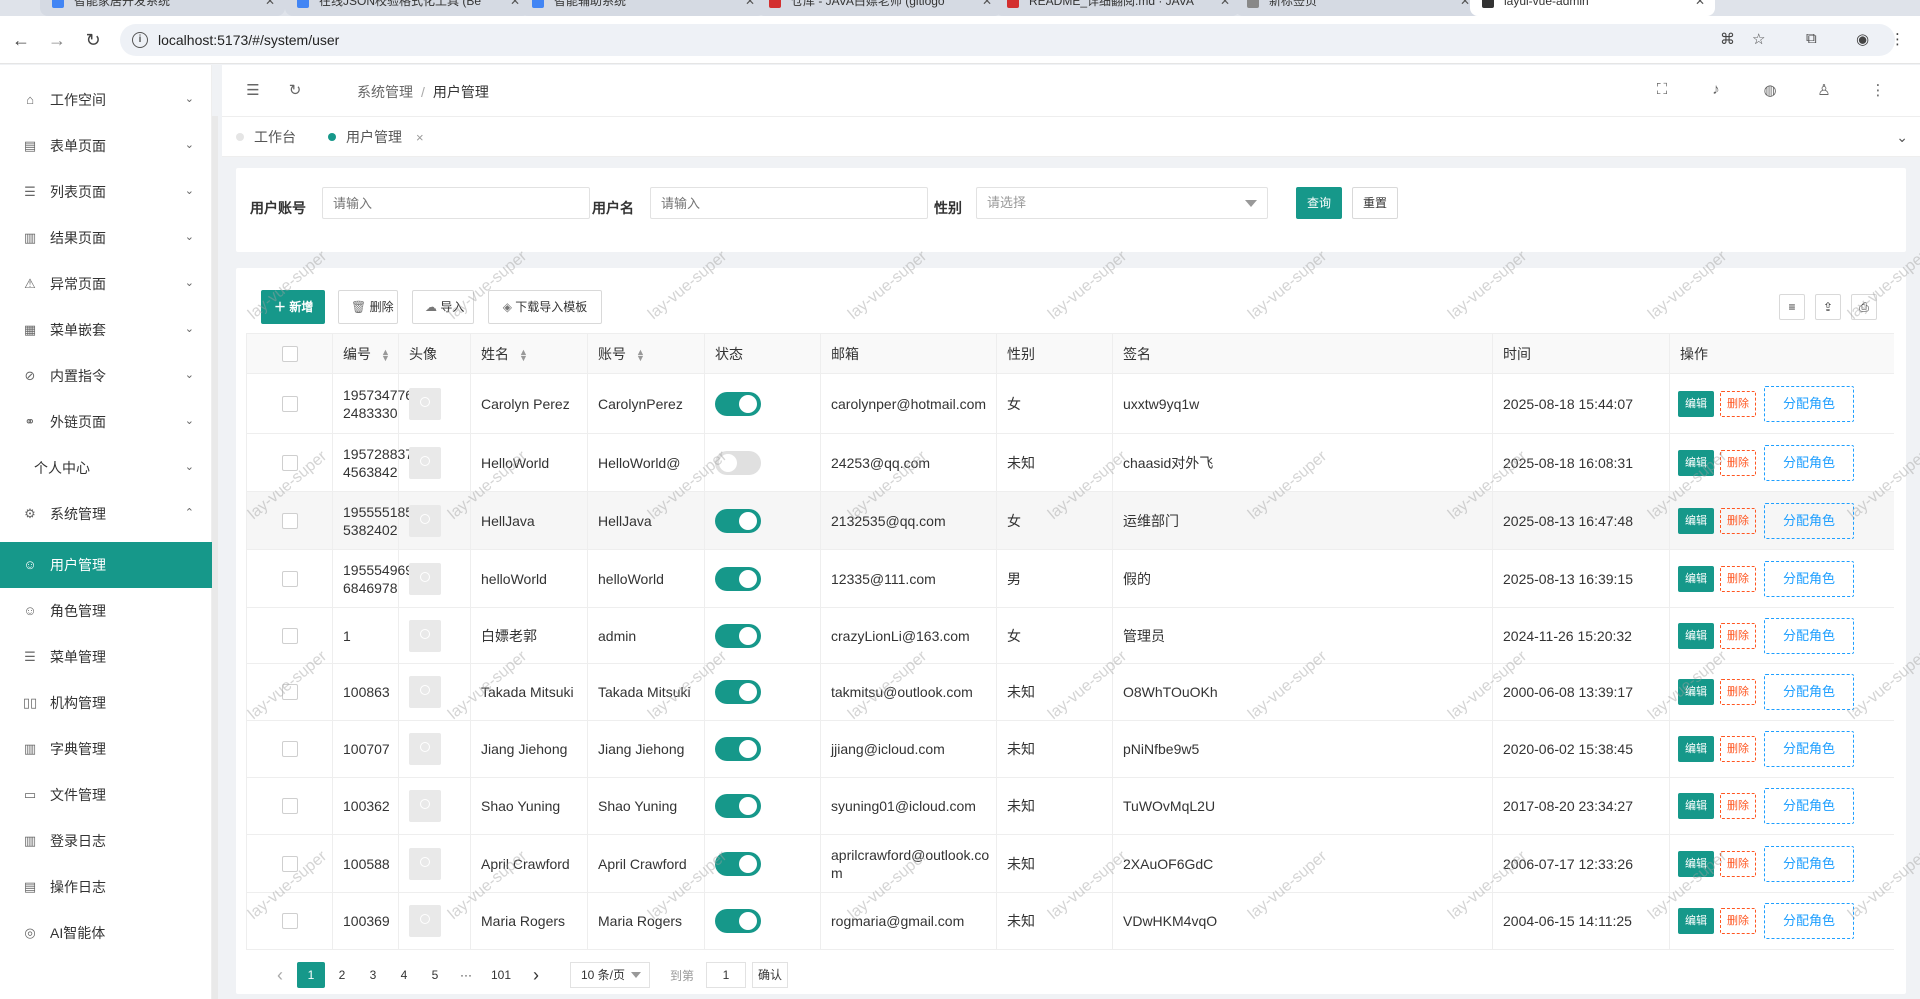 The height and width of the screenshot is (999, 1920). What do you see at coordinates (407, 8) in the screenshot?
I see `browser-tab: 在线JSON校验格式化工具 (Be ✕` at bounding box center [407, 8].